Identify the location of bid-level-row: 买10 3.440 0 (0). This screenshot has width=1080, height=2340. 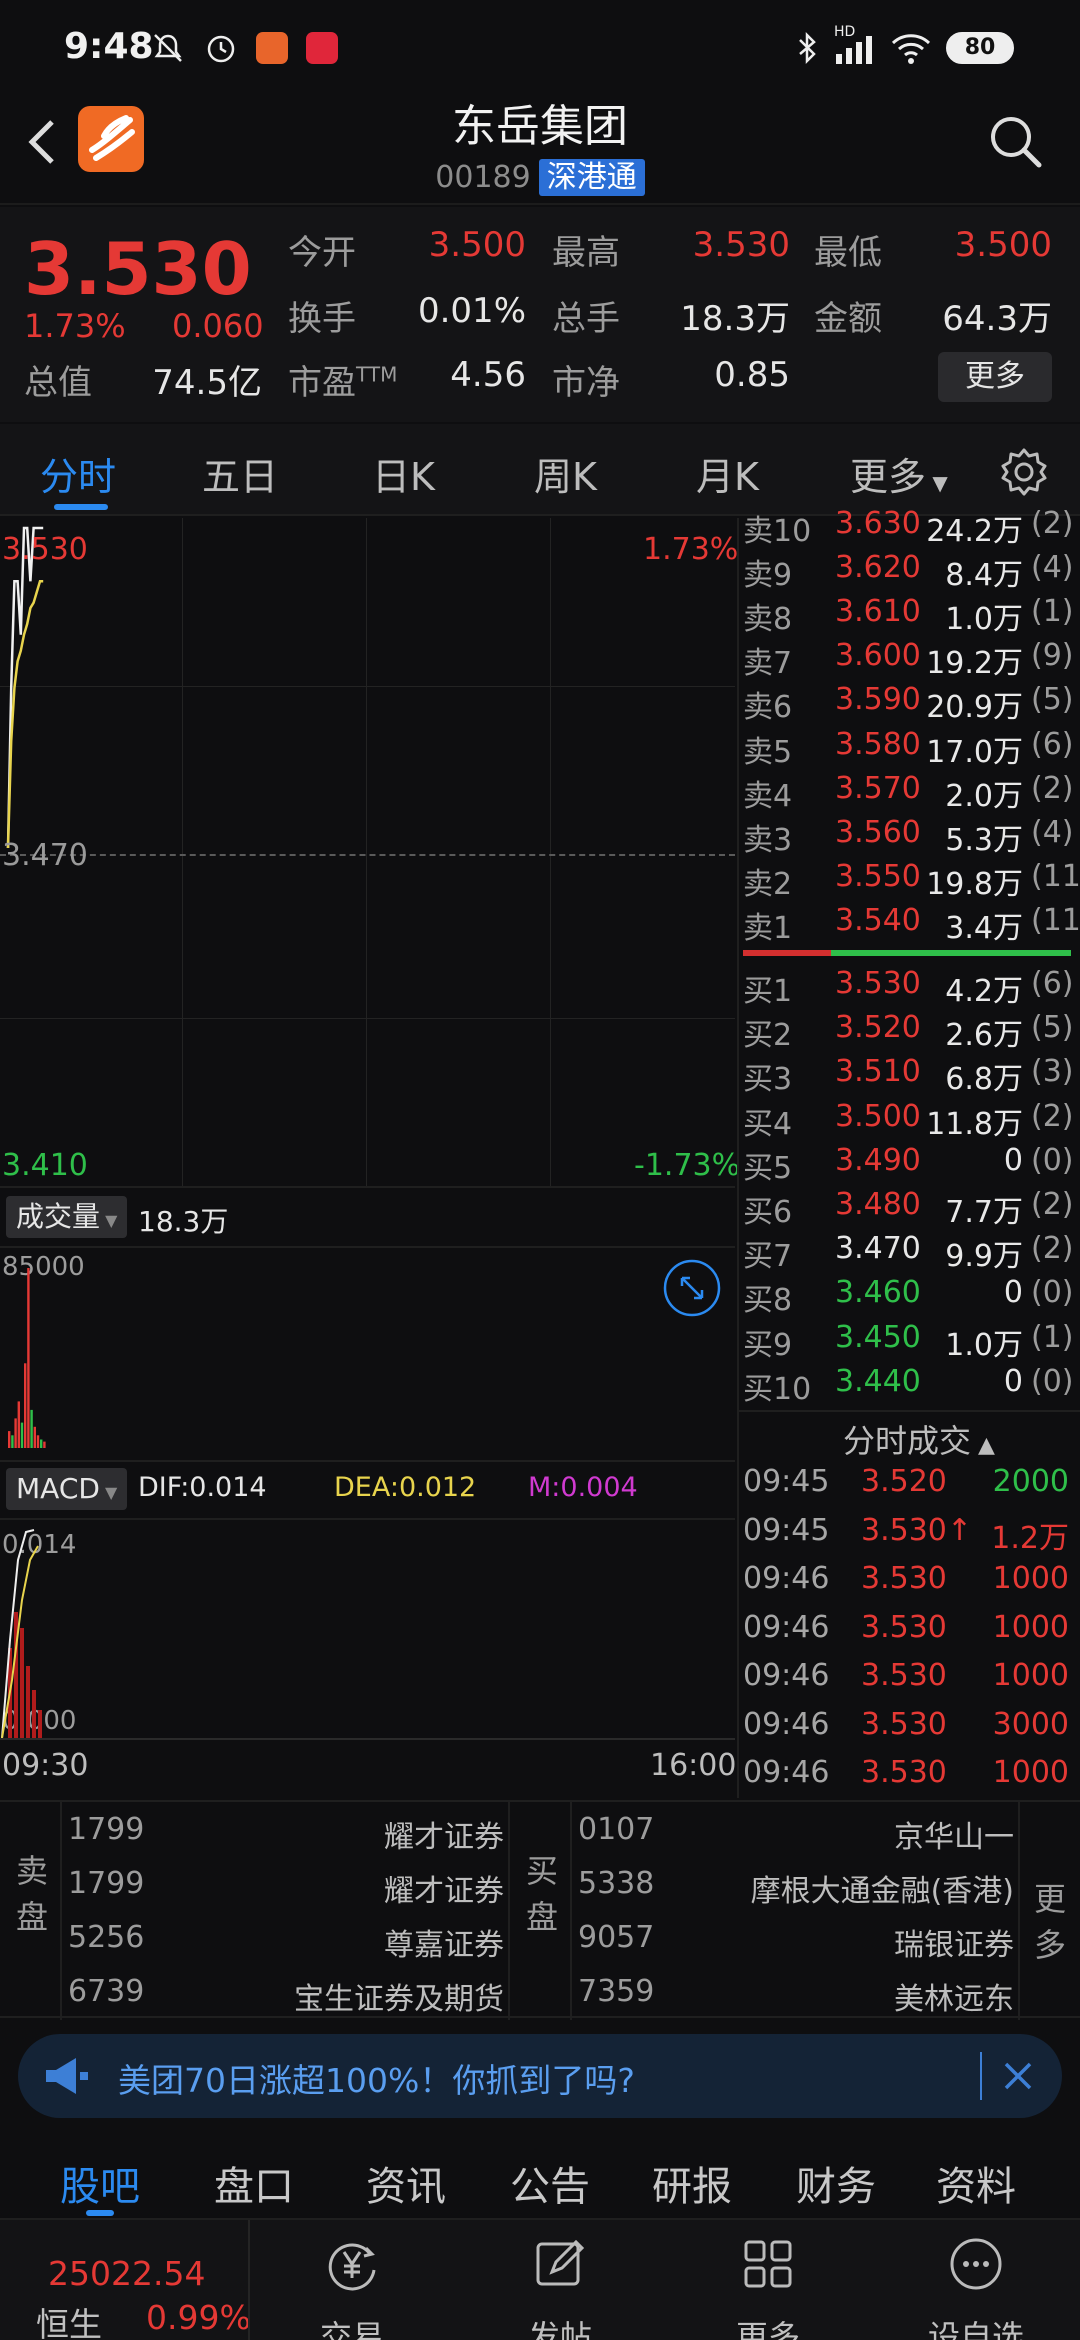
(911, 1386).